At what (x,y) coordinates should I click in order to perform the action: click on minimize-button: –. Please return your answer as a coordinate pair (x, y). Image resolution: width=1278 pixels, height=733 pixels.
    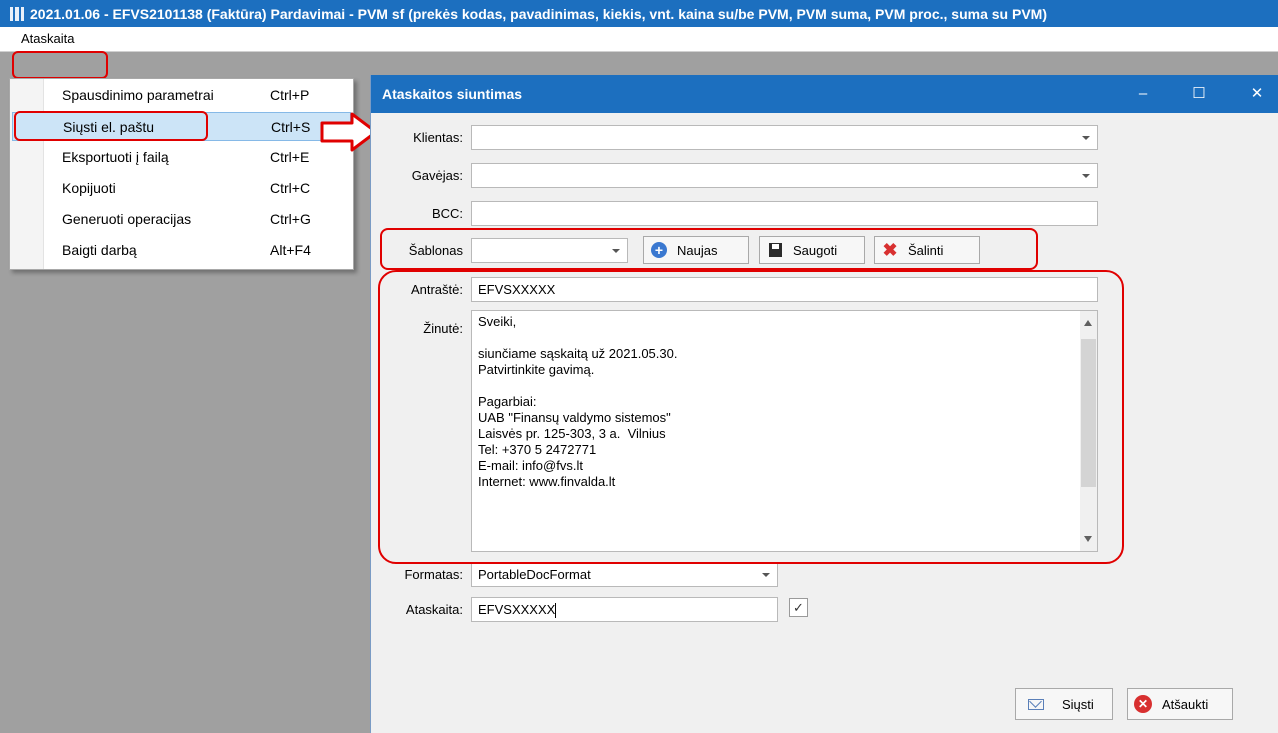
    Looking at the image, I should click on (1143, 94).